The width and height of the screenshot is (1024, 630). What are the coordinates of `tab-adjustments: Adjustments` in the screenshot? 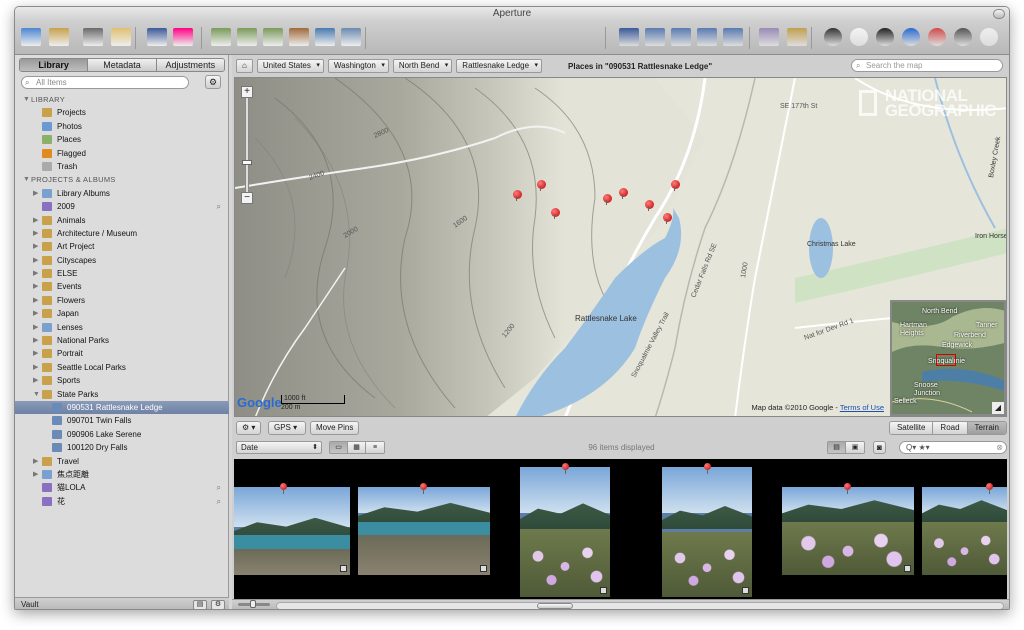 It's located at (190, 65).